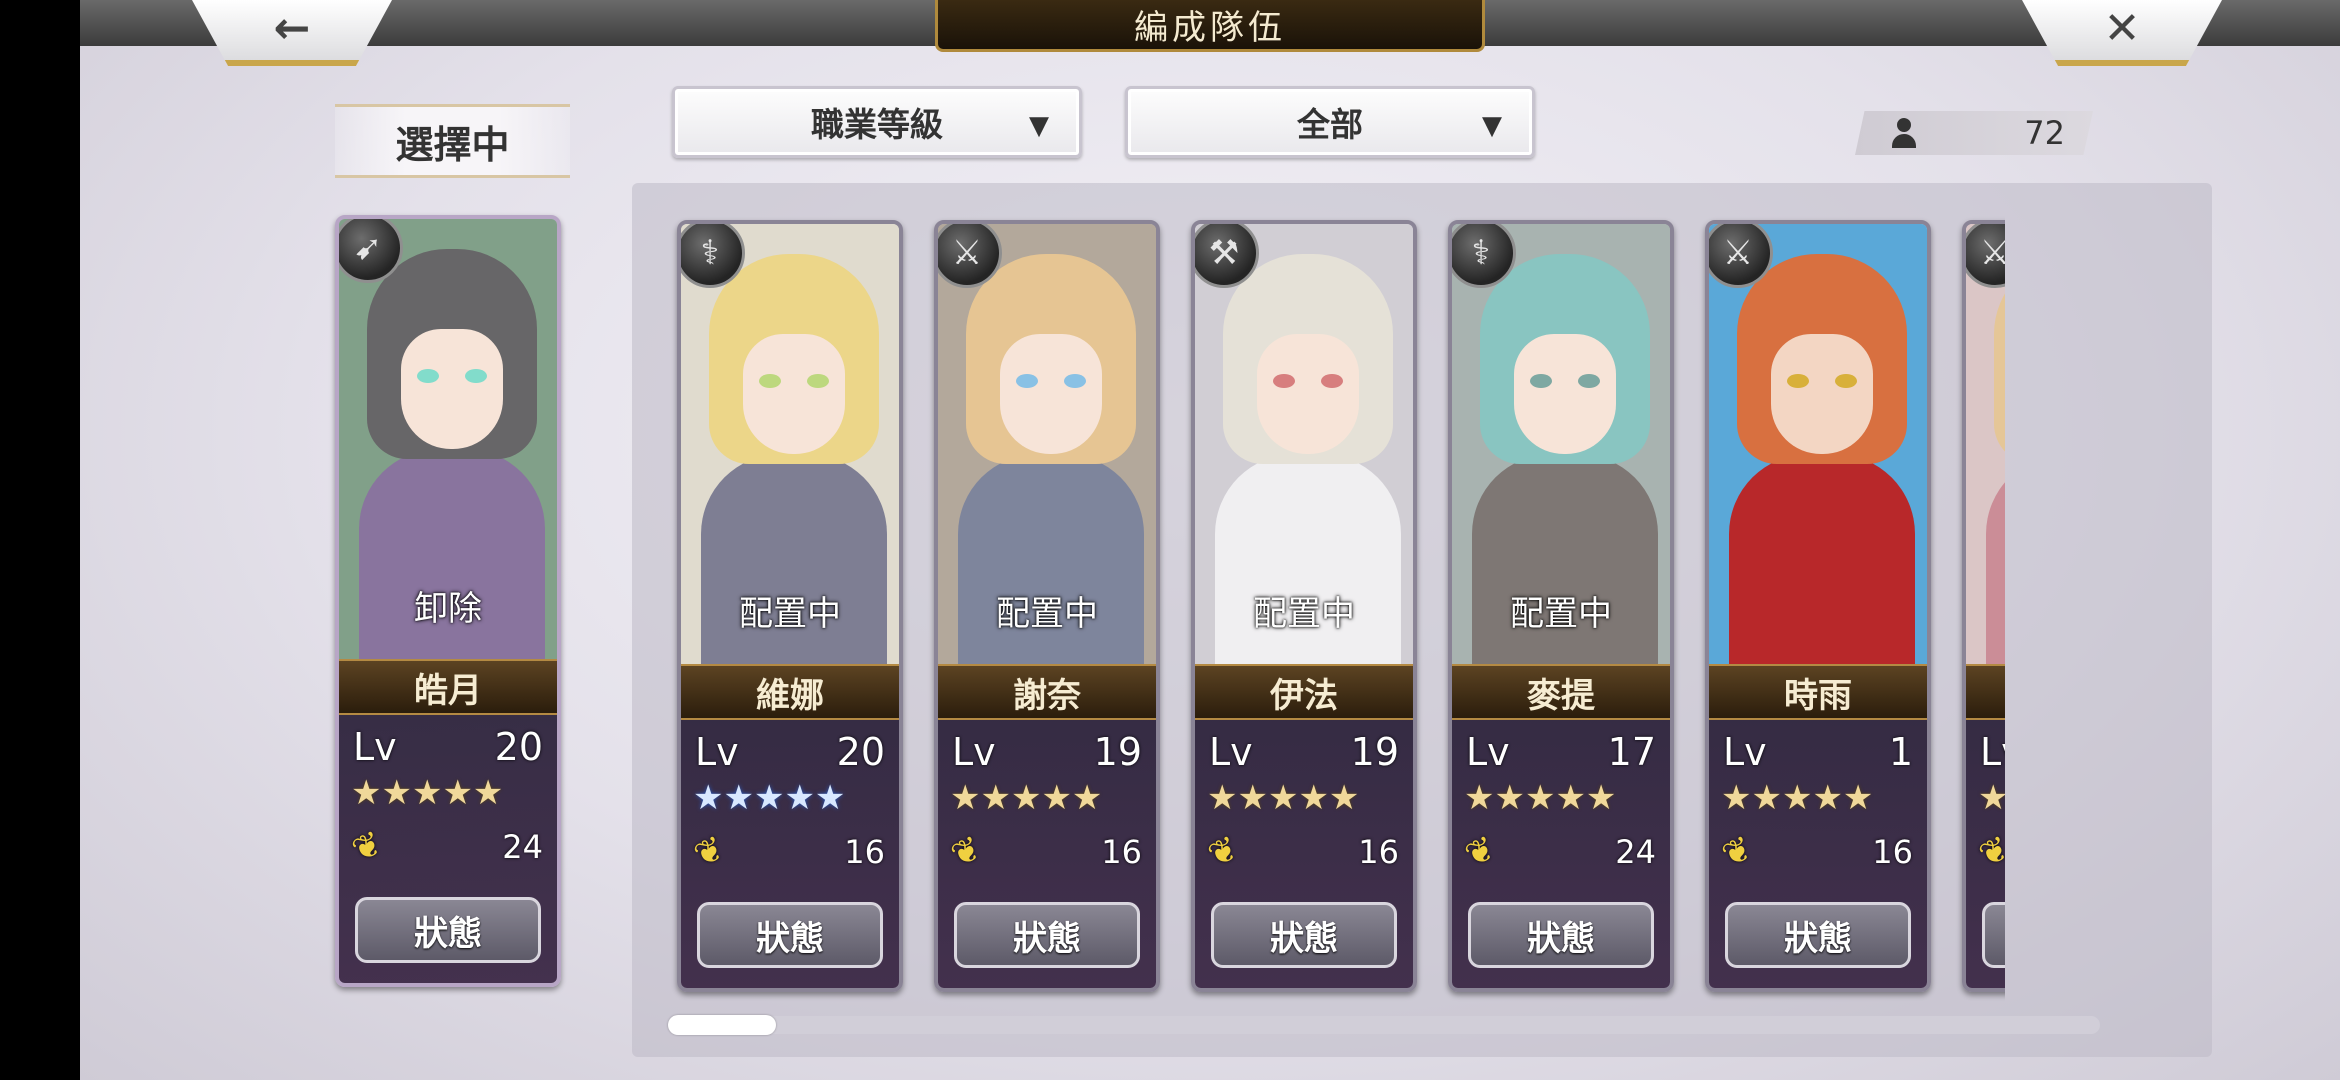 The width and height of the screenshot is (2340, 1080). What do you see at coordinates (790, 692) in the screenshot?
I see `unit-name: 維娜` at bounding box center [790, 692].